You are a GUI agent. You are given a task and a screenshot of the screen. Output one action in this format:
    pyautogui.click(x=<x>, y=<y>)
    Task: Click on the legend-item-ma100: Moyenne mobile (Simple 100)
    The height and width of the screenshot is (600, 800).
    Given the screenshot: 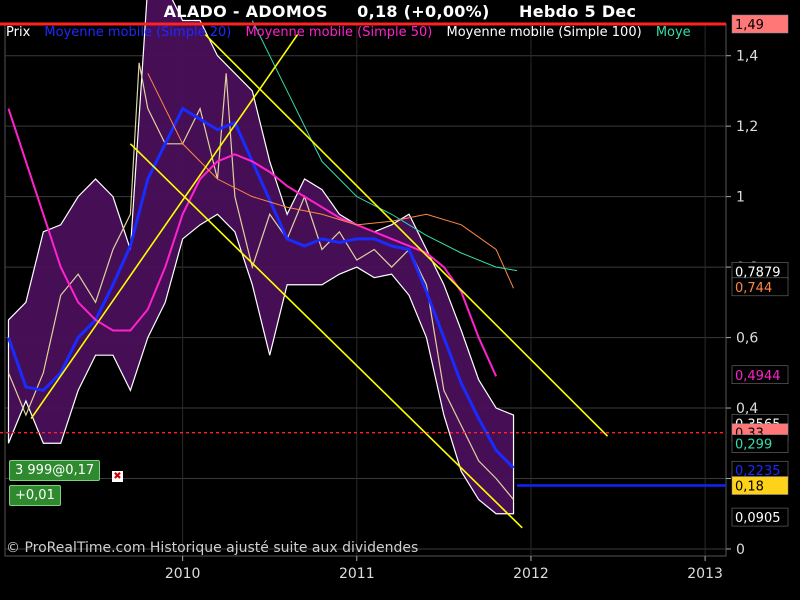 What is the action you would take?
    pyautogui.click(x=544, y=32)
    